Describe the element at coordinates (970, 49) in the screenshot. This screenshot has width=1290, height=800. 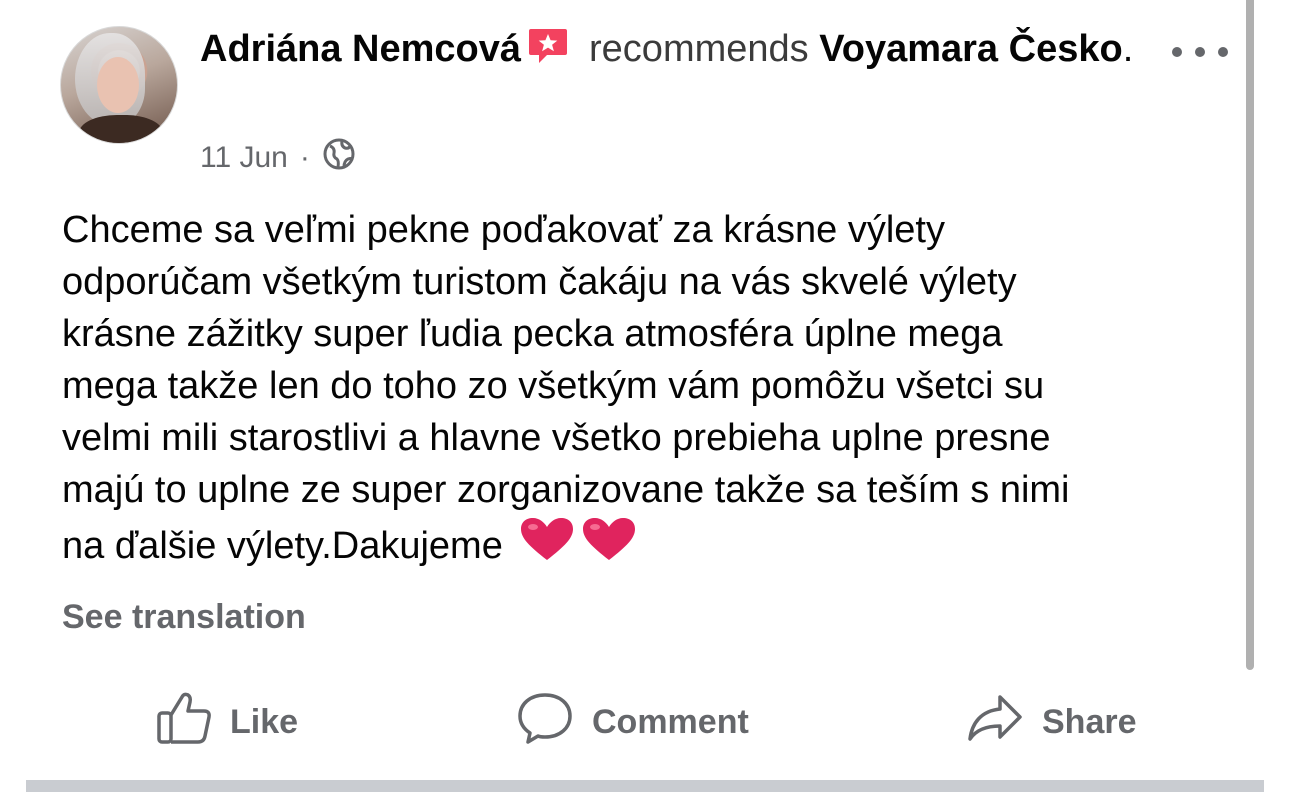
I see `page-name-link: Voyamara Česko` at that location.